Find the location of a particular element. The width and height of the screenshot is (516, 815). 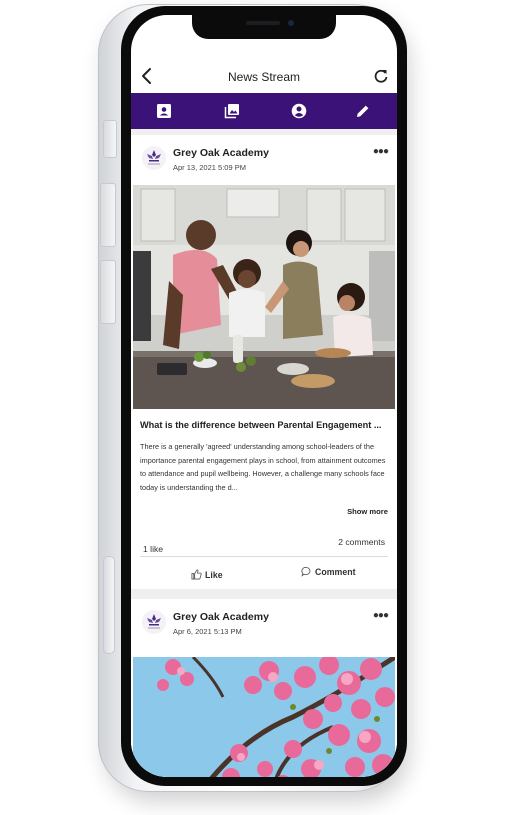

app-header: News Stream is located at coordinates (264, 78).